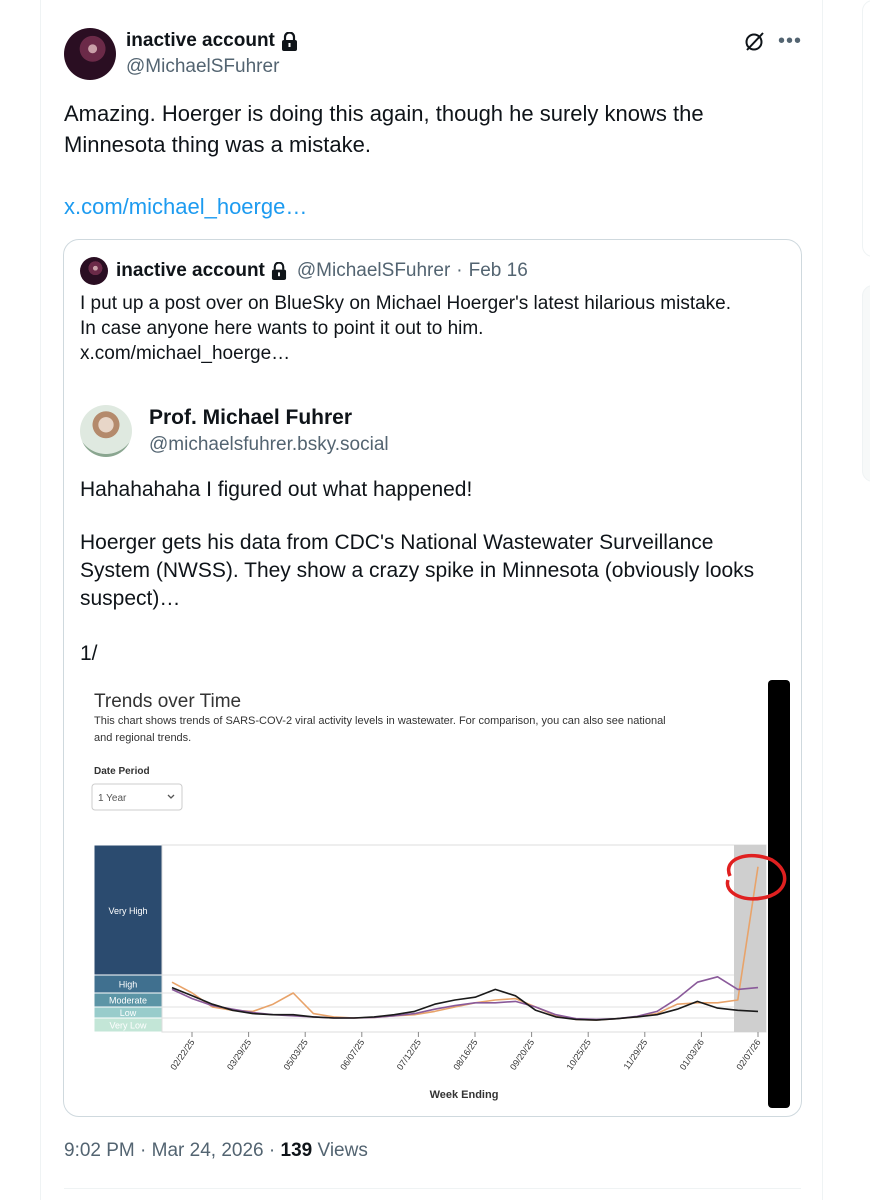  I want to click on level-label: Very High, so click(127, 911).